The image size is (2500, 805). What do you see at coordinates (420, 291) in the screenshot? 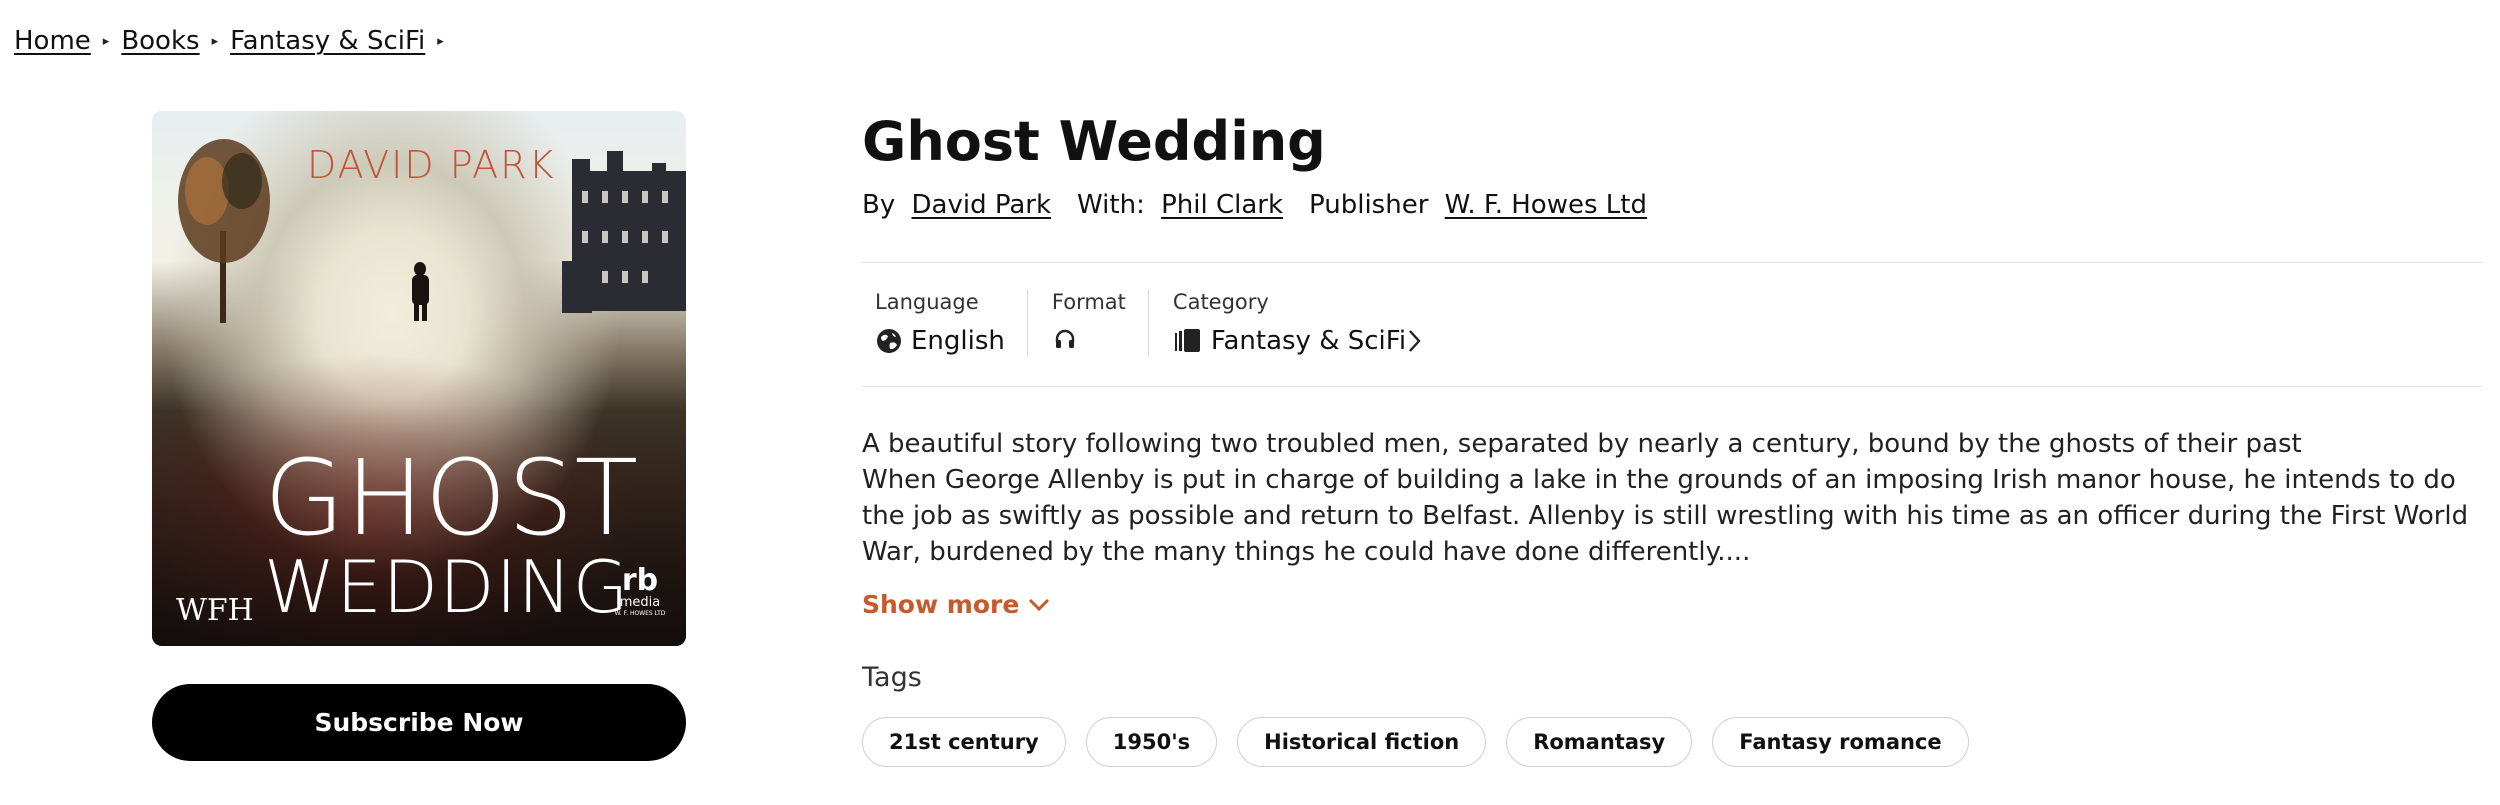
I see `cover-couple-figure` at bounding box center [420, 291].